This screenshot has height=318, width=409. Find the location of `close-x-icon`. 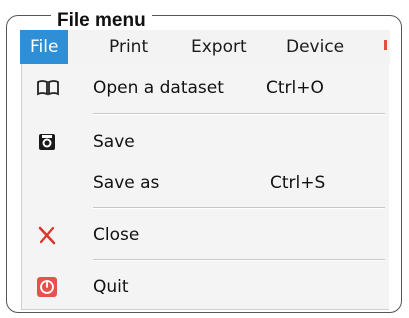

close-x-icon is located at coordinates (47, 235).